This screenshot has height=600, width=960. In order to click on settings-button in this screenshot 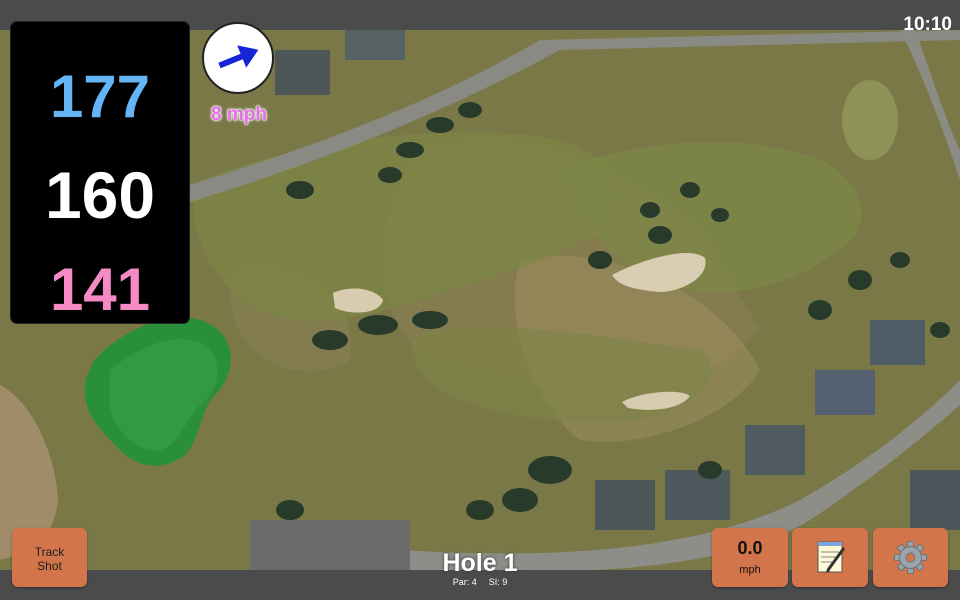, I will do `click(910, 557)`.